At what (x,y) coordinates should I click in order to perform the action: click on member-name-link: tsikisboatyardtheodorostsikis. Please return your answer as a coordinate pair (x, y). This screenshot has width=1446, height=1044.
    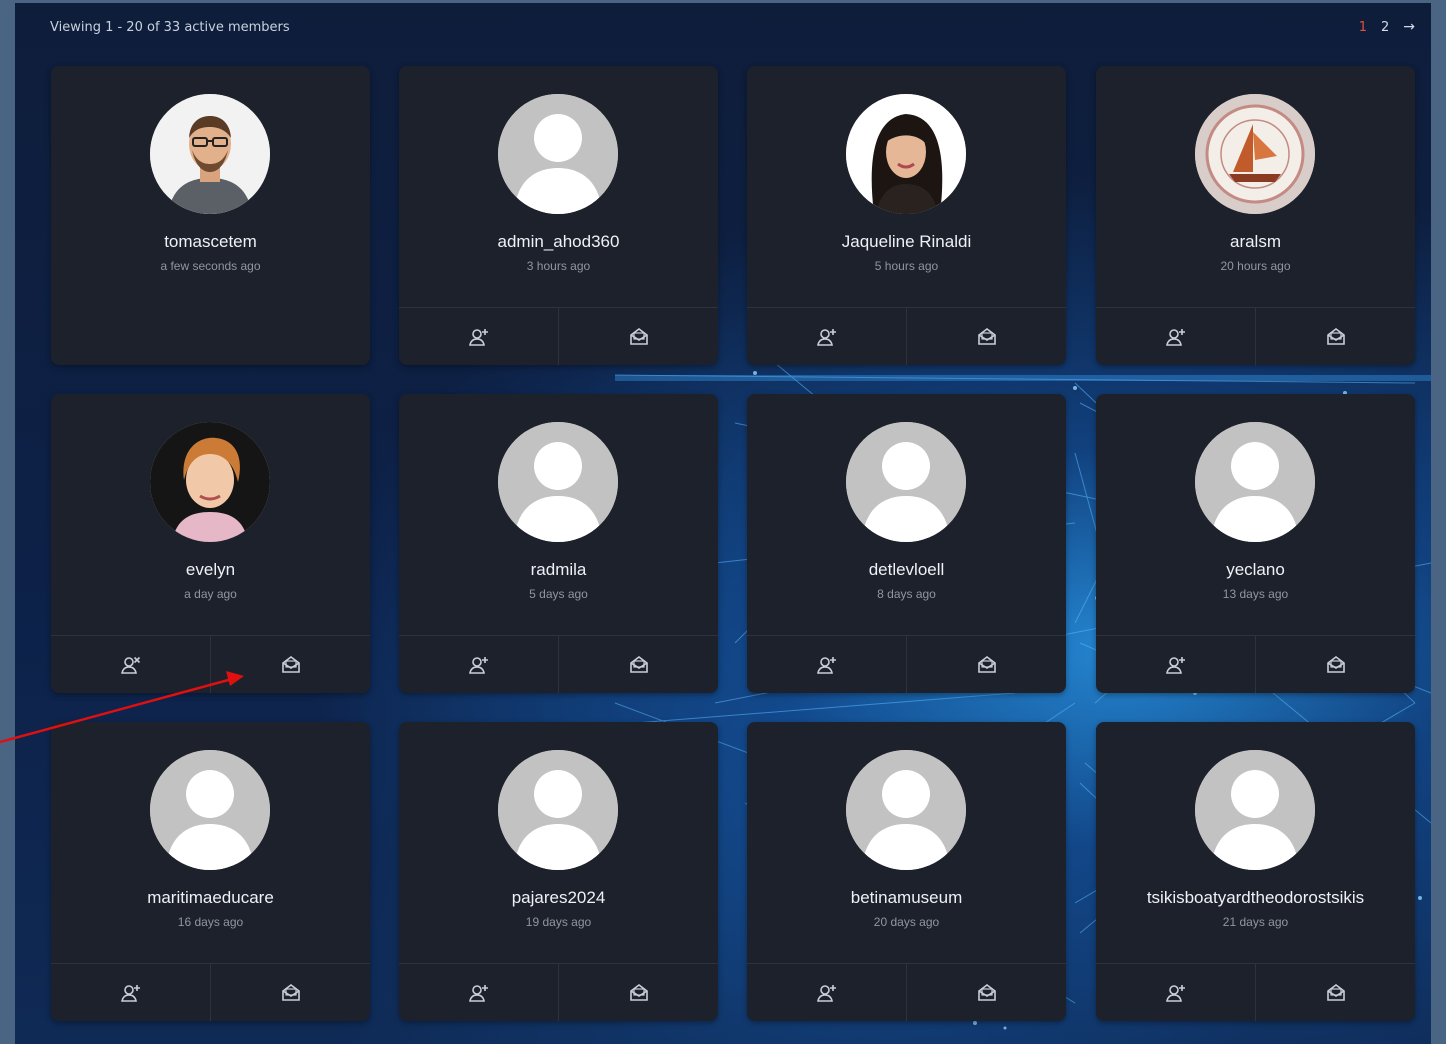
    Looking at the image, I should click on (1255, 898).